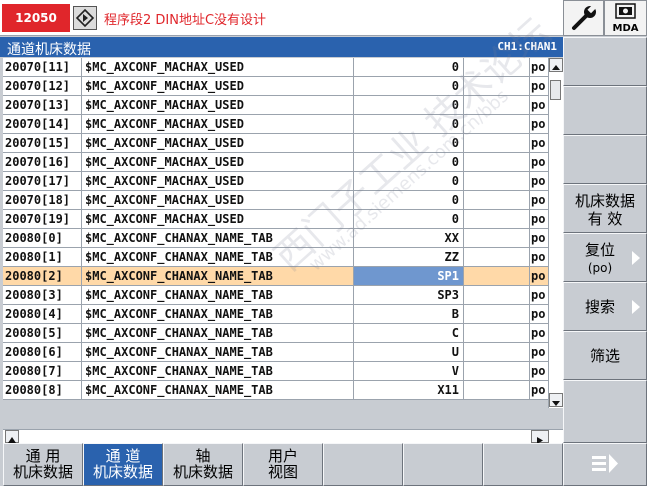 The image size is (647, 486). What do you see at coordinates (122, 472) in the screenshot?
I see `softkey-label: 机床数据` at bounding box center [122, 472].